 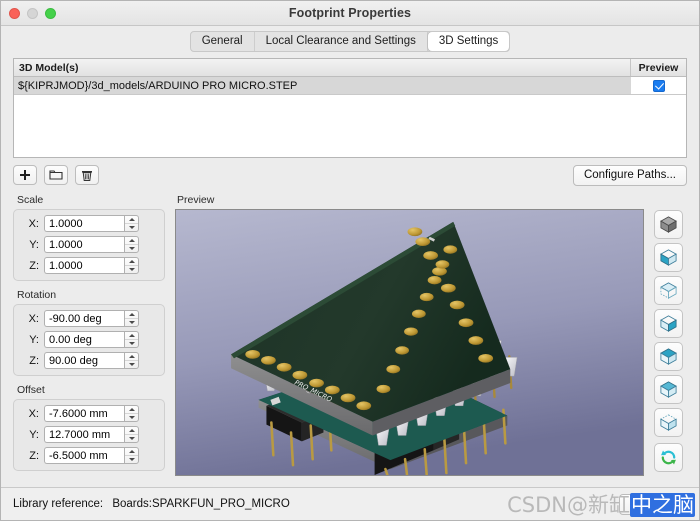 I want to click on offset-z-spin-up, so click(x=131, y=452).